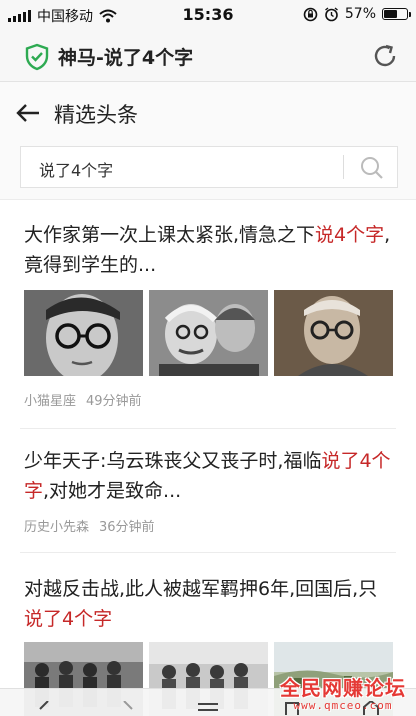  I want to click on search-input: 说了4个字, so click(209, 167).